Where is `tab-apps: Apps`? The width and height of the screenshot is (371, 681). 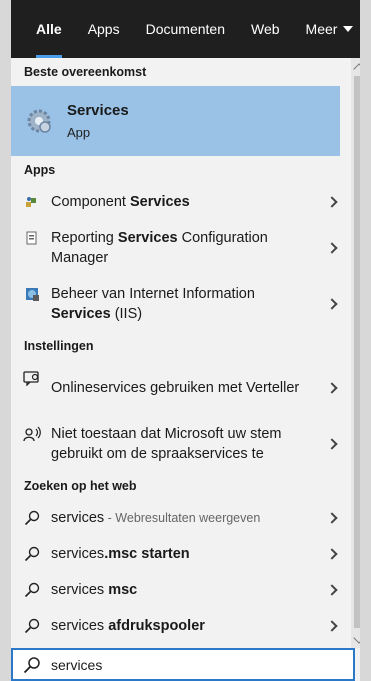
tab-apps: Apps is located at coordinates (104, 29).